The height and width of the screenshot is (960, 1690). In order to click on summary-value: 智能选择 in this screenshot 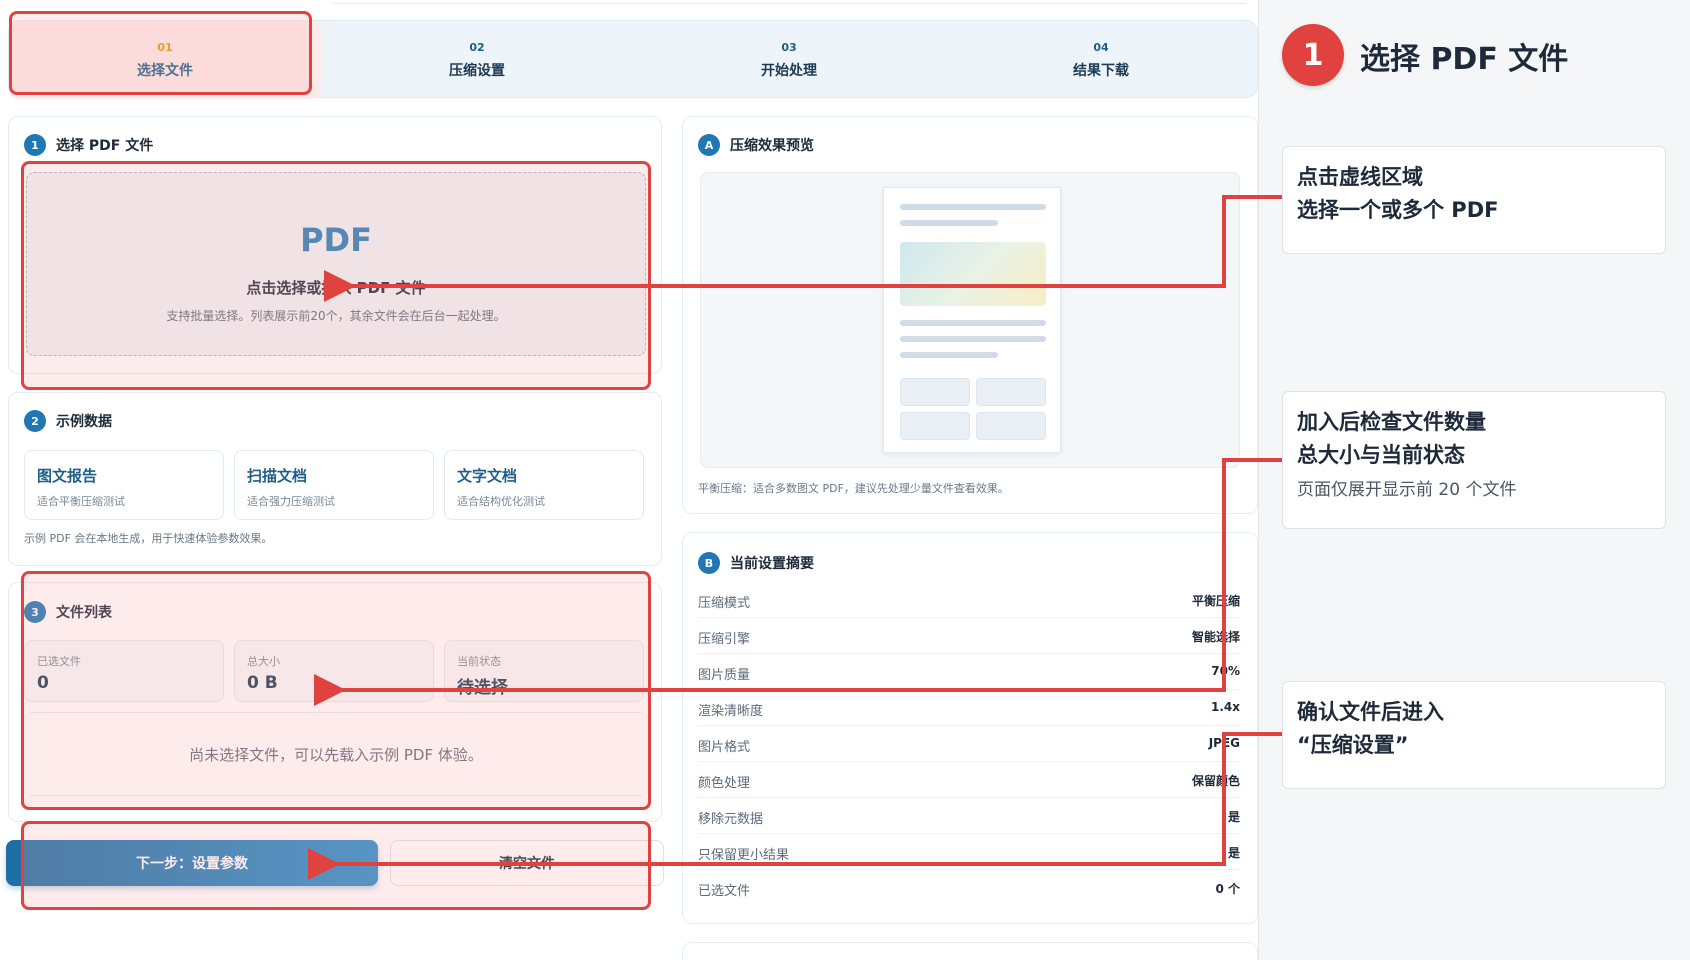, I will do `click(1215, 637)`.